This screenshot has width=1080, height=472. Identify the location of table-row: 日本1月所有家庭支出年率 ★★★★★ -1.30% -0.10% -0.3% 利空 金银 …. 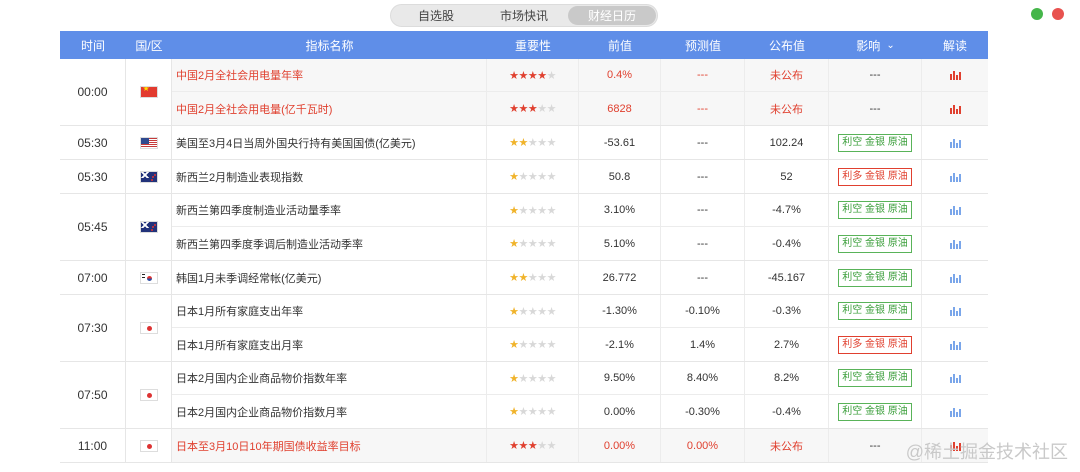
(580, 311).